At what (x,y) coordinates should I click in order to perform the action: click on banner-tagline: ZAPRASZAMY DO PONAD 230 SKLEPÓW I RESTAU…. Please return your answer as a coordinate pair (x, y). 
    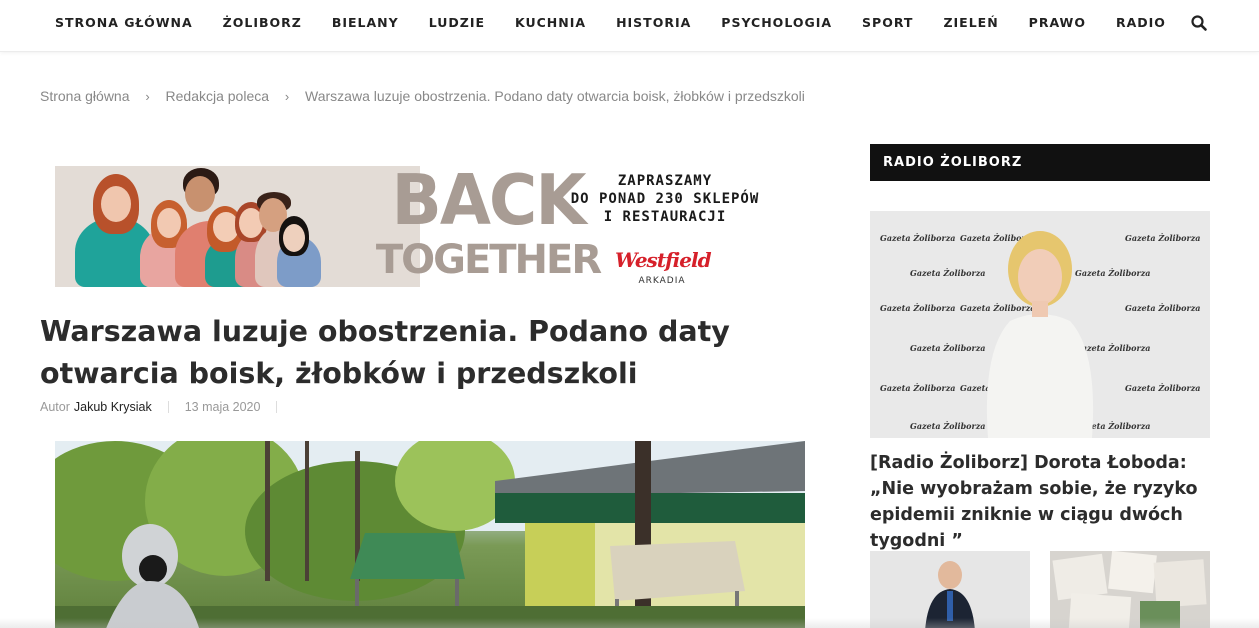
    Looking at the image, I should click on (665, 199).